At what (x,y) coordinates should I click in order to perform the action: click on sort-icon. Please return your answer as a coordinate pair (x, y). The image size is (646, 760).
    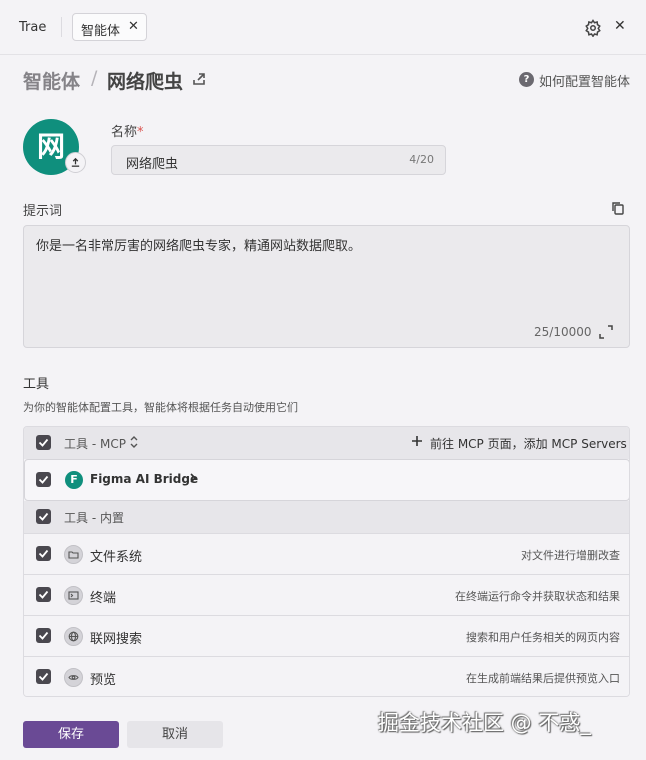
    Looking at the image, I should click on (134, 442).